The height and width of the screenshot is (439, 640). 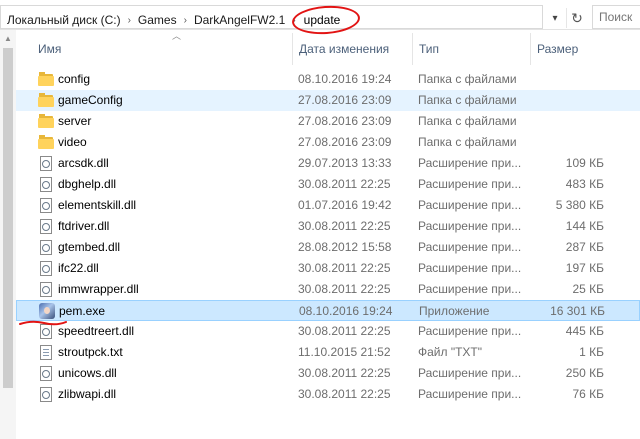 I want to click on column-header-date: Дата изменения, so click(x=352, y=49).